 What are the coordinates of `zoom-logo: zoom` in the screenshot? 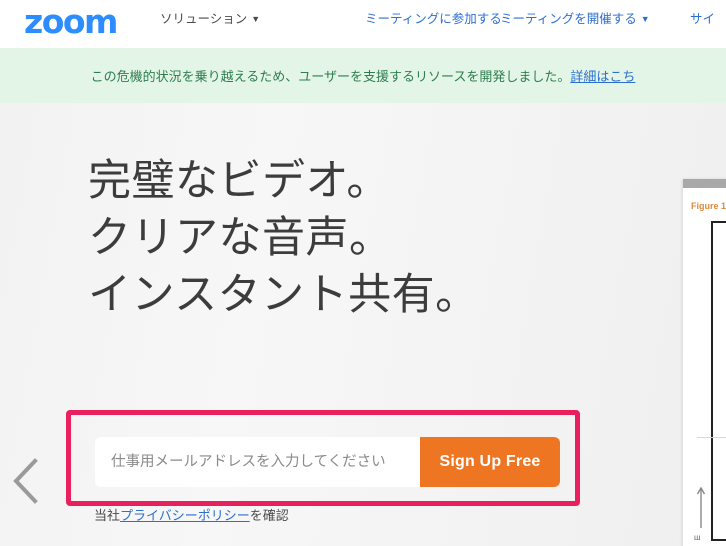 It's located at (71, 22).